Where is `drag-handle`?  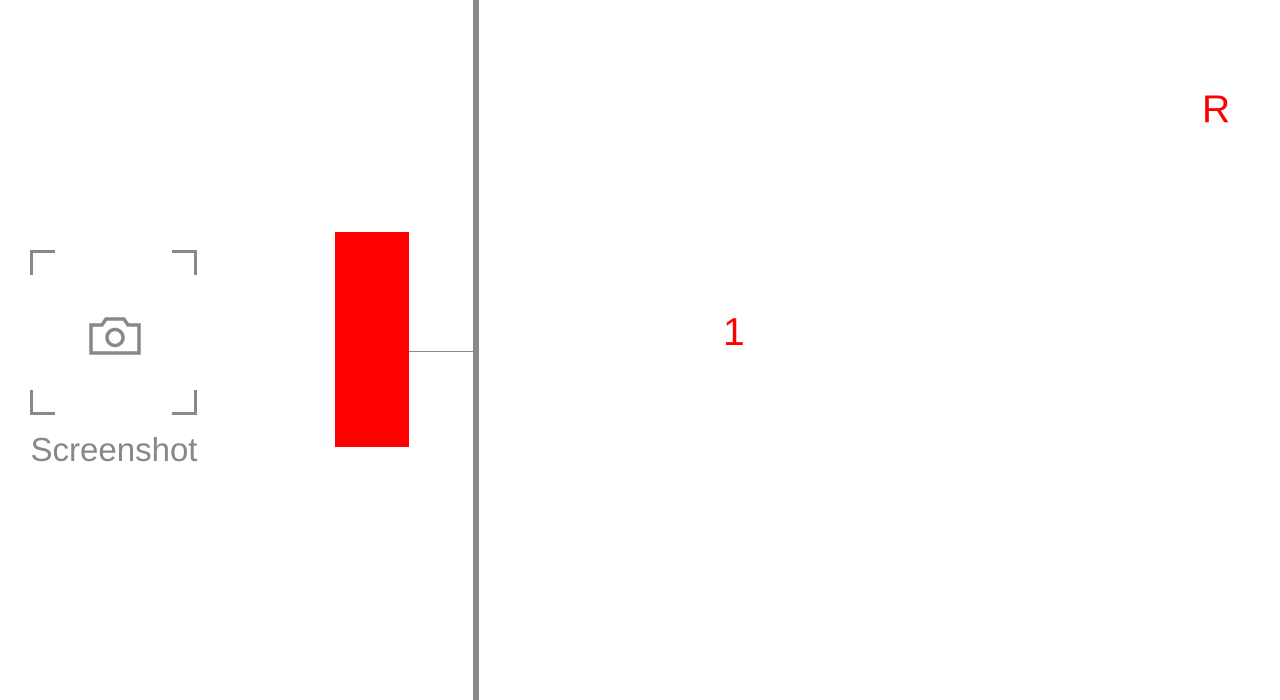
drag-handle is located at coordinates (372, 339).